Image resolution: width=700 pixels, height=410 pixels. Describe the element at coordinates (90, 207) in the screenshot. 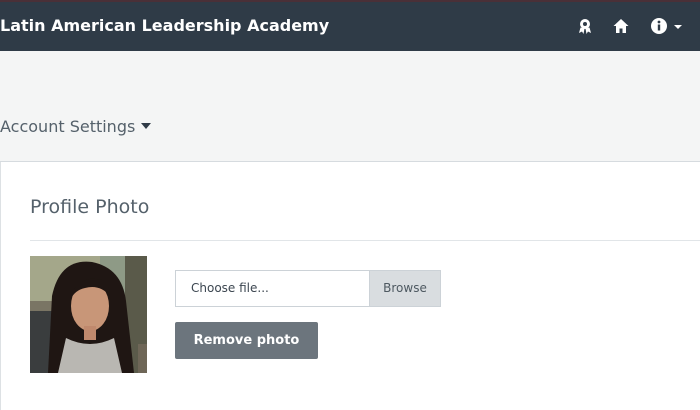

I see `section-title: Profile Photo` at that location.